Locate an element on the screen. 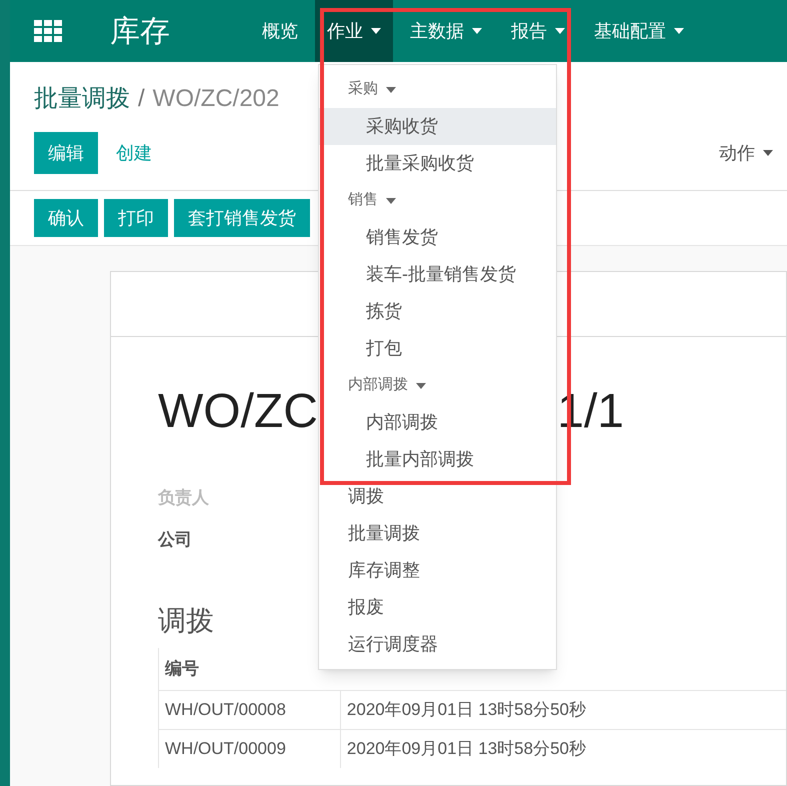  menu-item: 批量调拨 is located at coordinates (437, 533).